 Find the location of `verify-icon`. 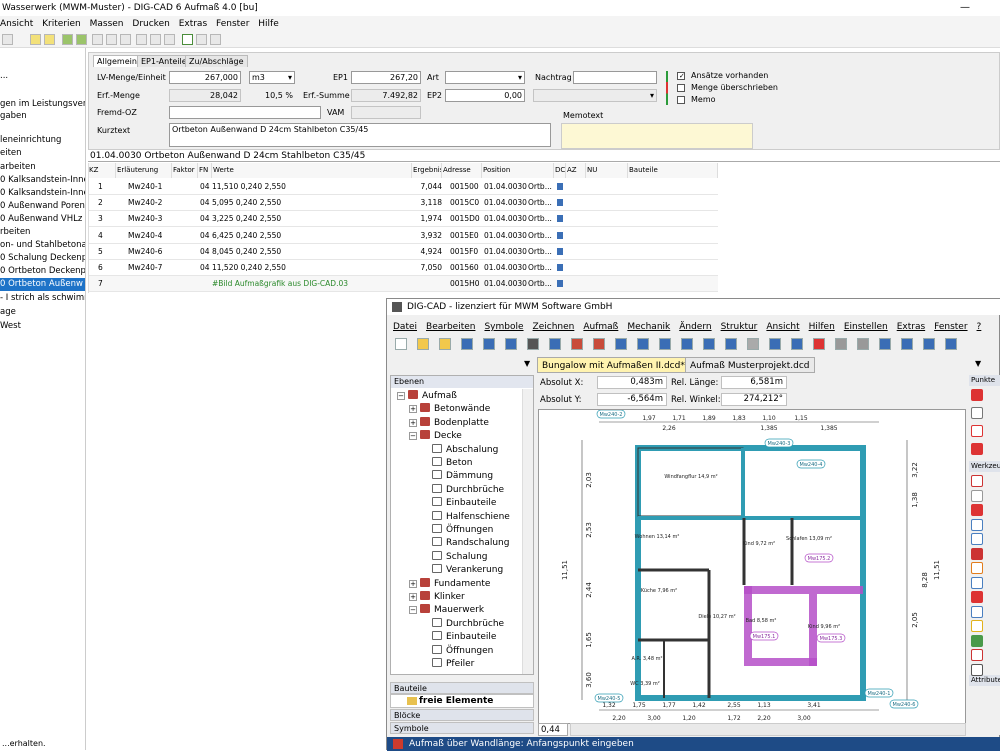

verify-icon is located at coordinates (187, 39).